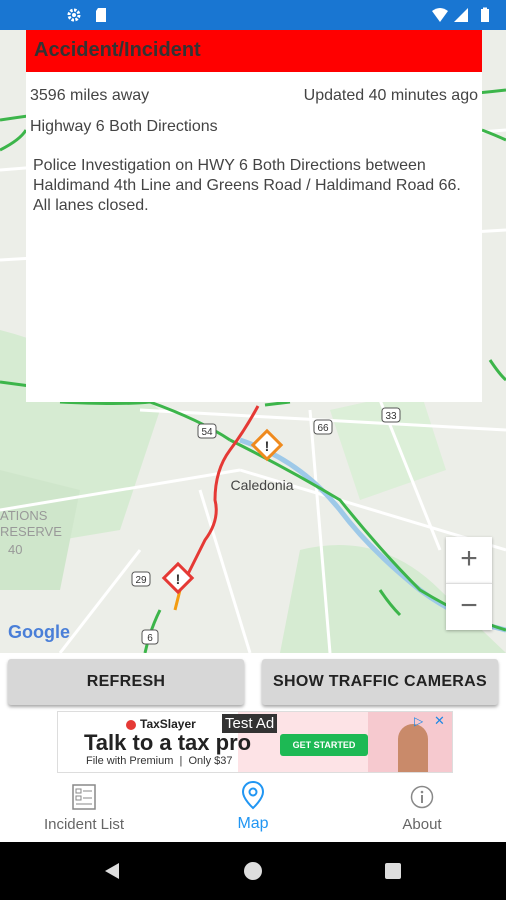 Image resolution: width=506 pixels, height=900 pixels. What do you see at coordinates (74, 15) in the screenshot?
I see `settings-icon` at bounding box center [74, 15].